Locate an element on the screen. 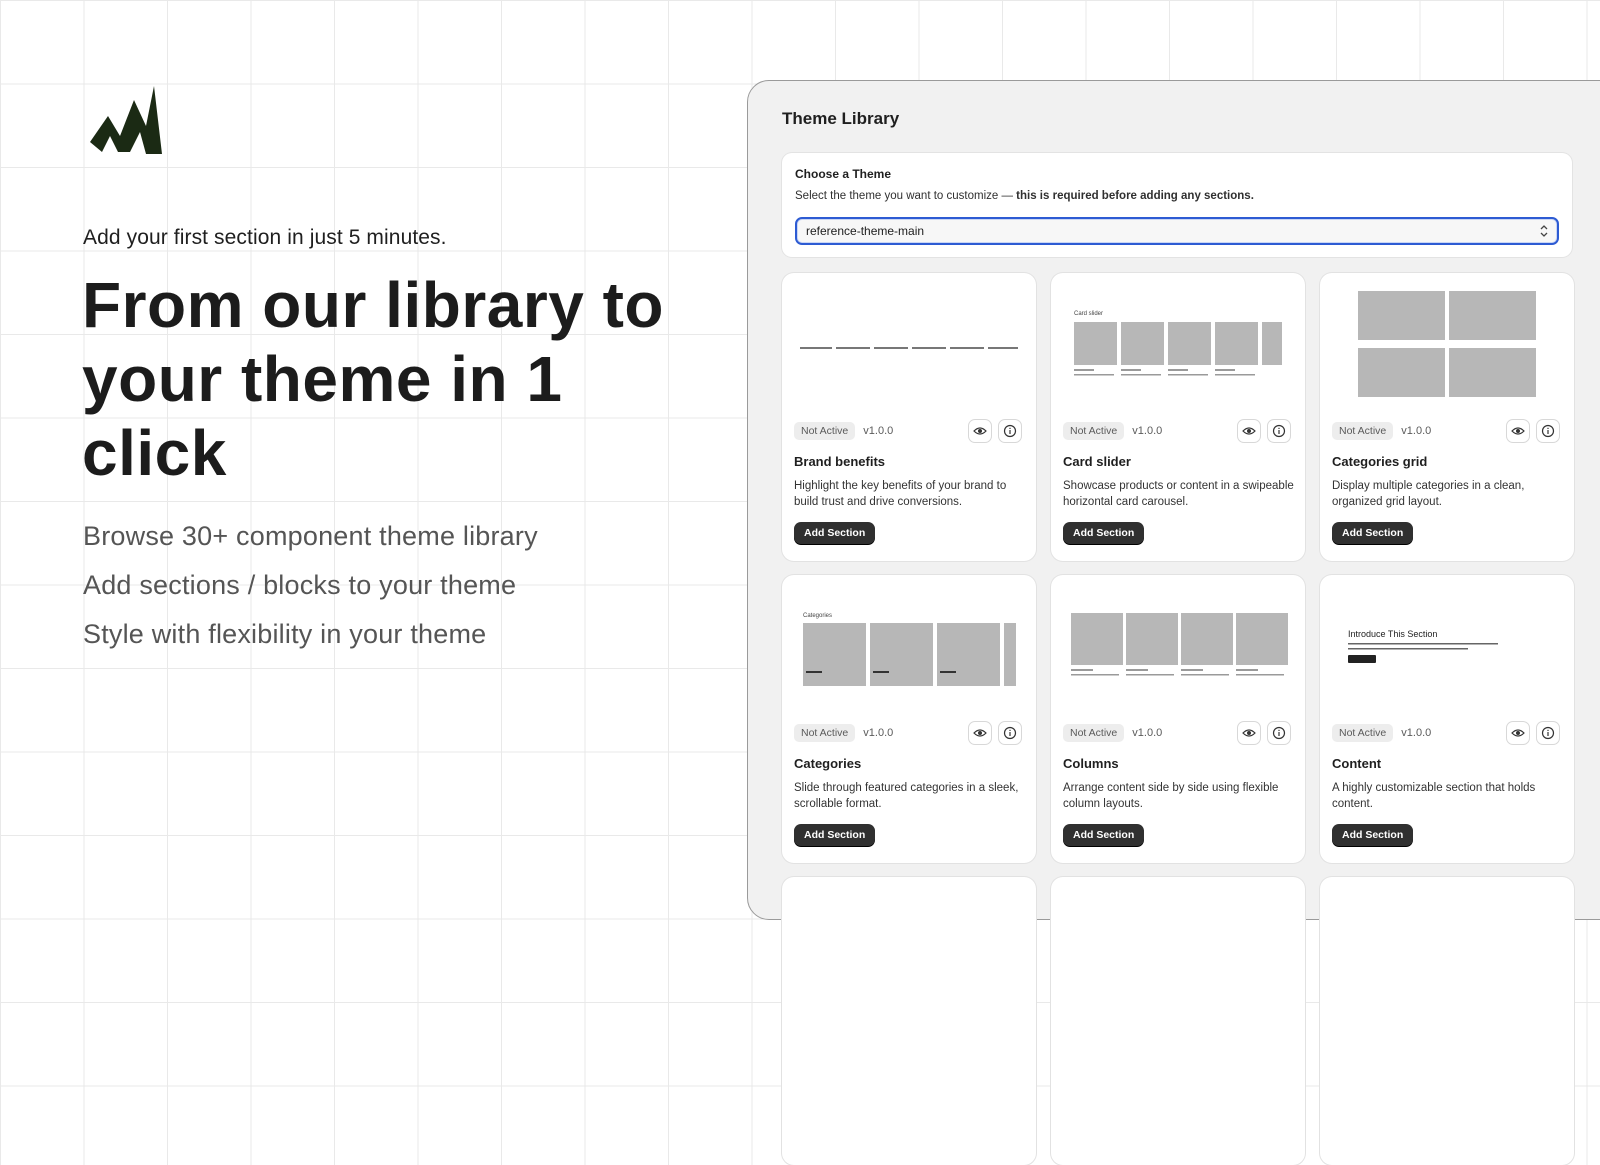 Image resolution: width=1600 pixels, height=1165 pixels. brand-benefits-preview is located at coordinates (909, 348).